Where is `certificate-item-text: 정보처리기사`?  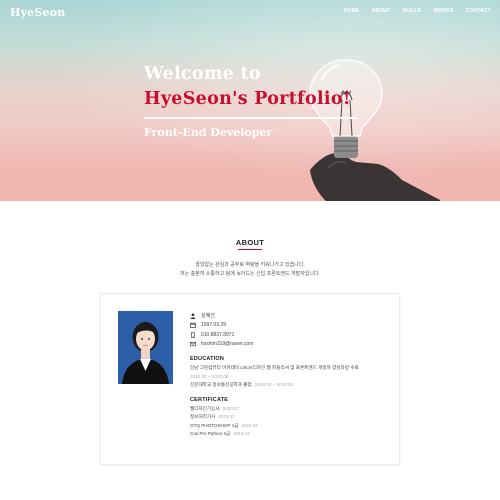 certificate-item-text: 정보처리기사 is located at coordinates (203, 416).